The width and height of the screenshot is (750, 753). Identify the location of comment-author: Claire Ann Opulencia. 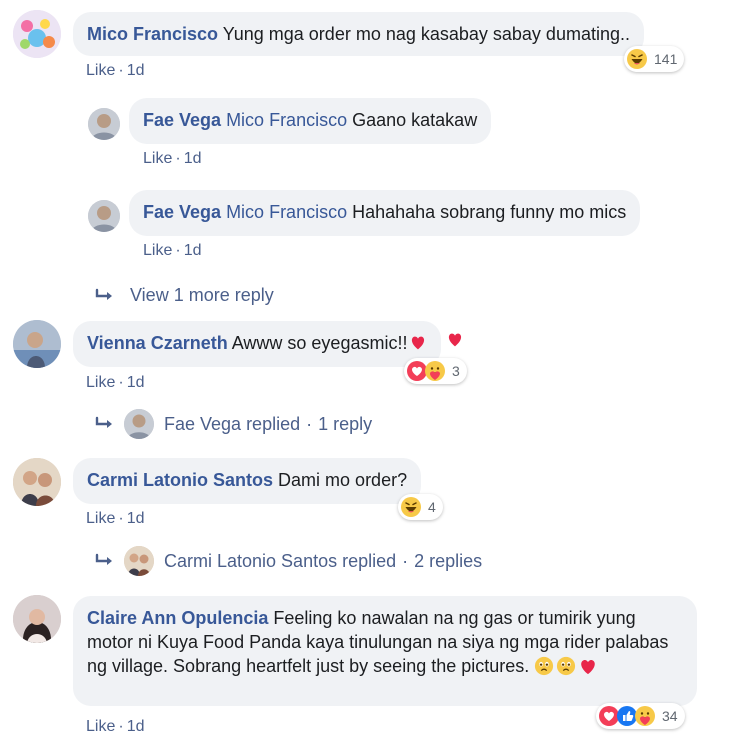
(177, 618).